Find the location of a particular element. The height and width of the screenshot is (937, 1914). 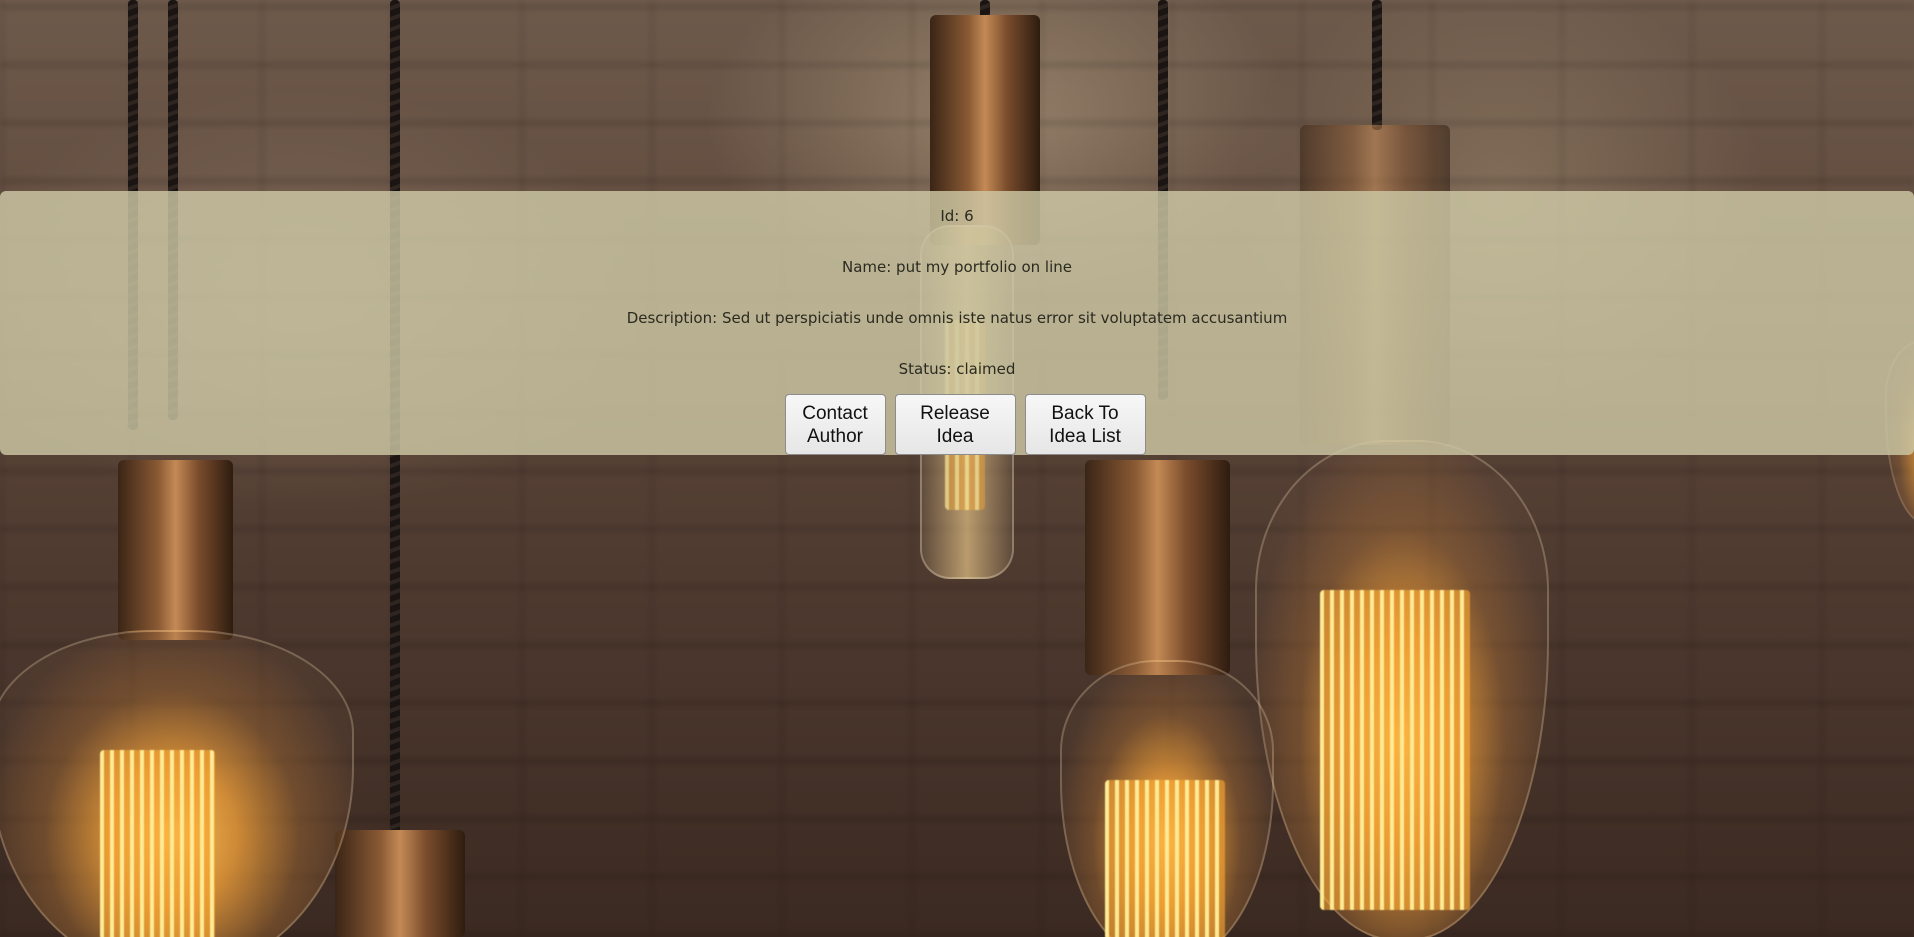

idea-name: Name: put my portfolio on line is located at coordinates (957, 267).